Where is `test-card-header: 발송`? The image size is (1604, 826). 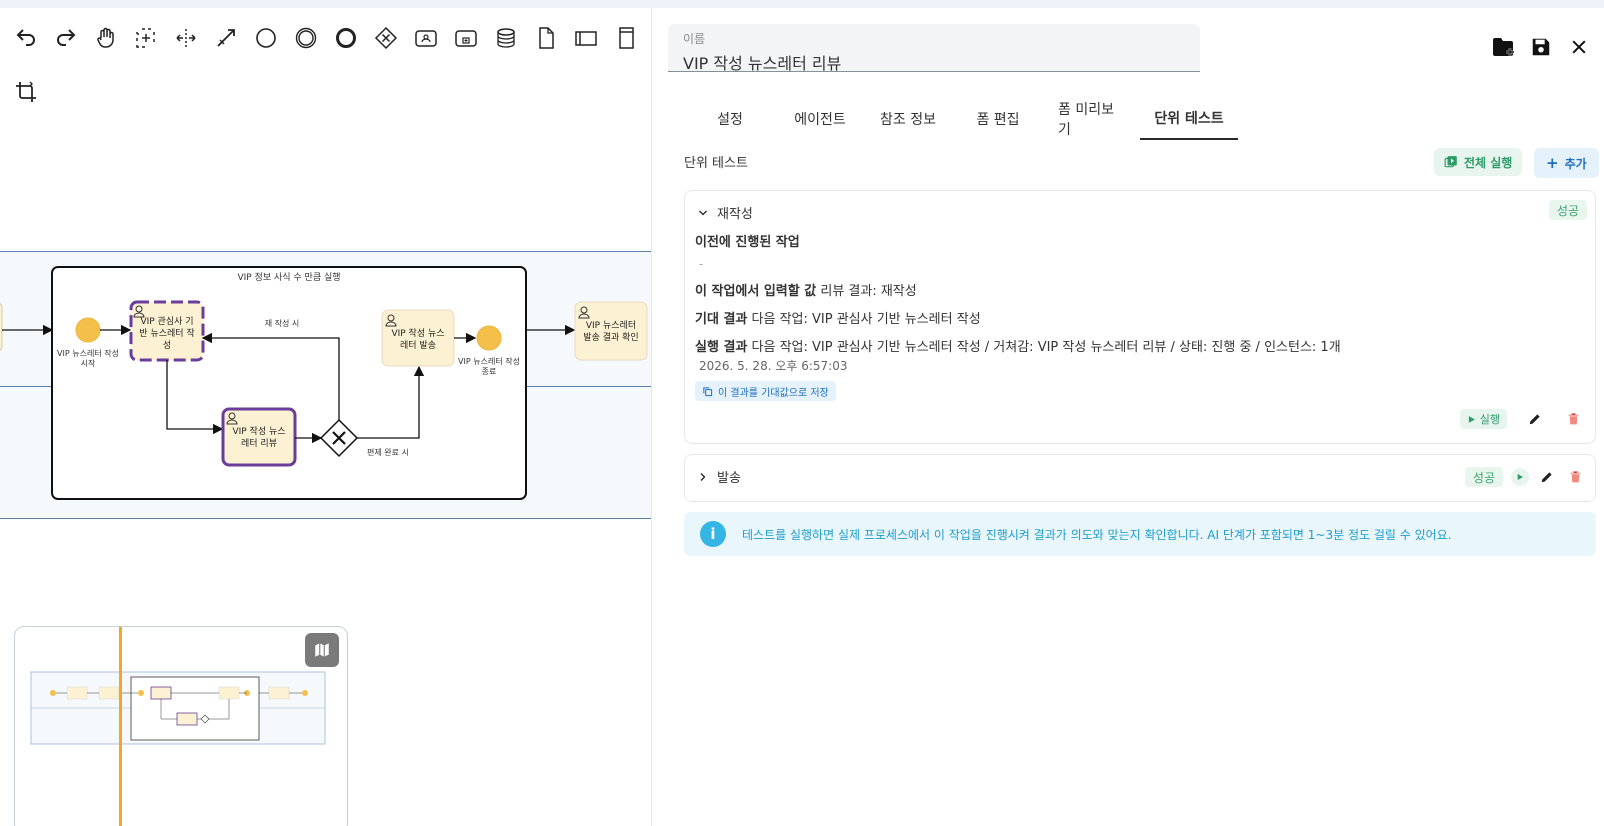 test-card-header: 발송 is located at coordinates (719, 476).